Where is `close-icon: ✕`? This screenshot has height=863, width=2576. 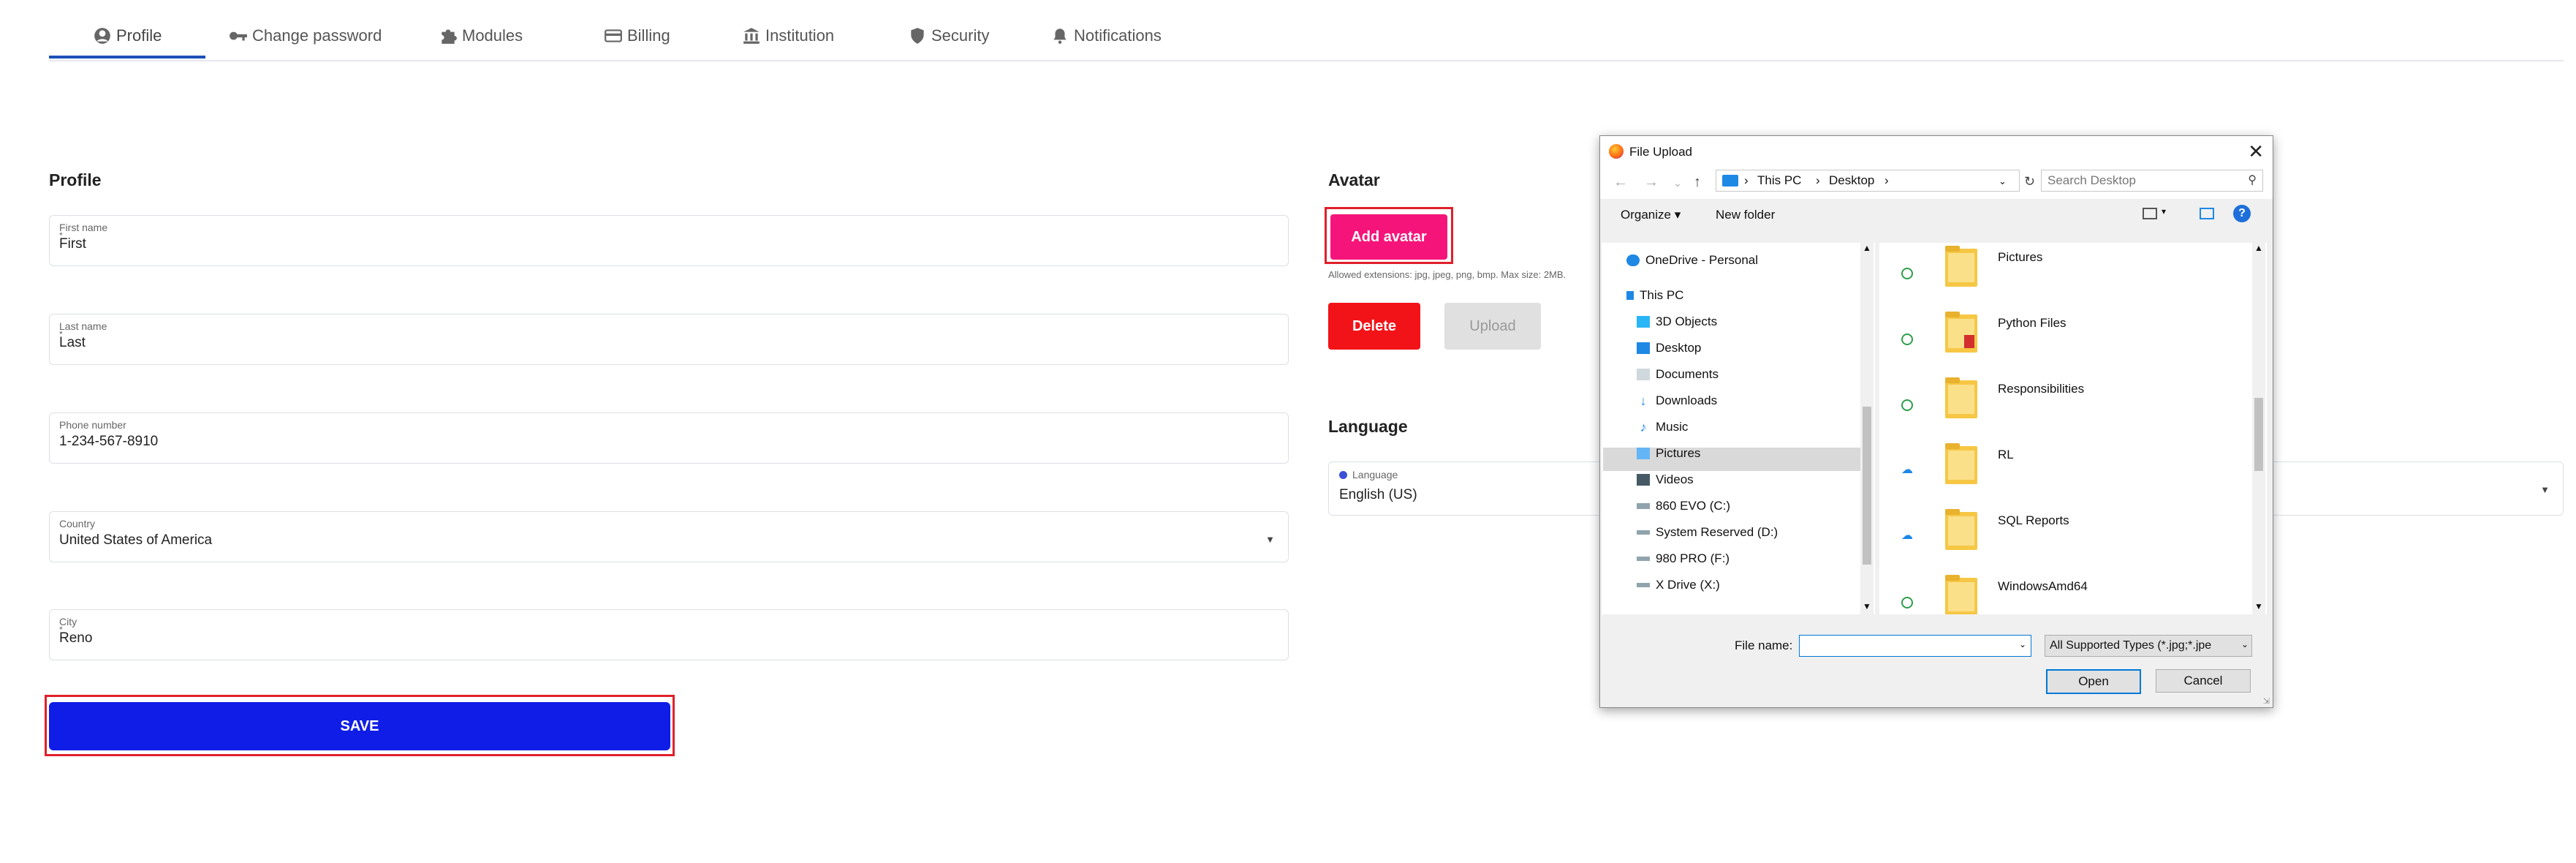 close-icon: ✕ is located at coordinates (2256, 151).